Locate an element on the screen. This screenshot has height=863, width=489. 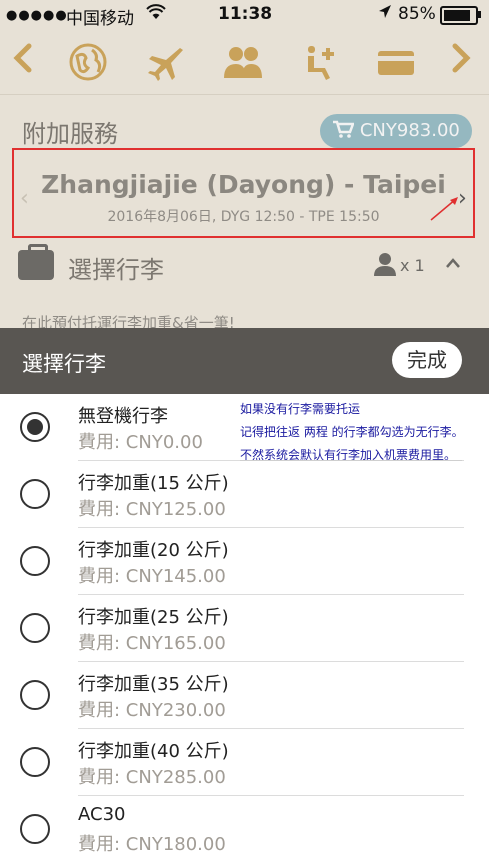
card-icon is located at coordinates (396, 65).